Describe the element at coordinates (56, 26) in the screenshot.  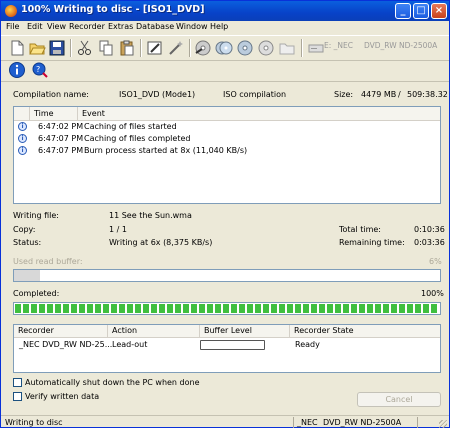
I see `menu-view: View` at that location.